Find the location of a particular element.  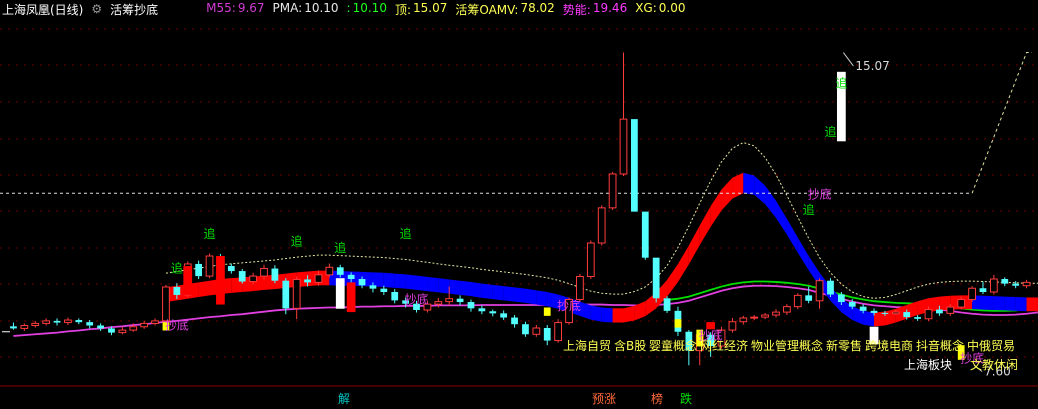

indicator-value: 78.02 is located at coordinates (537, 7).